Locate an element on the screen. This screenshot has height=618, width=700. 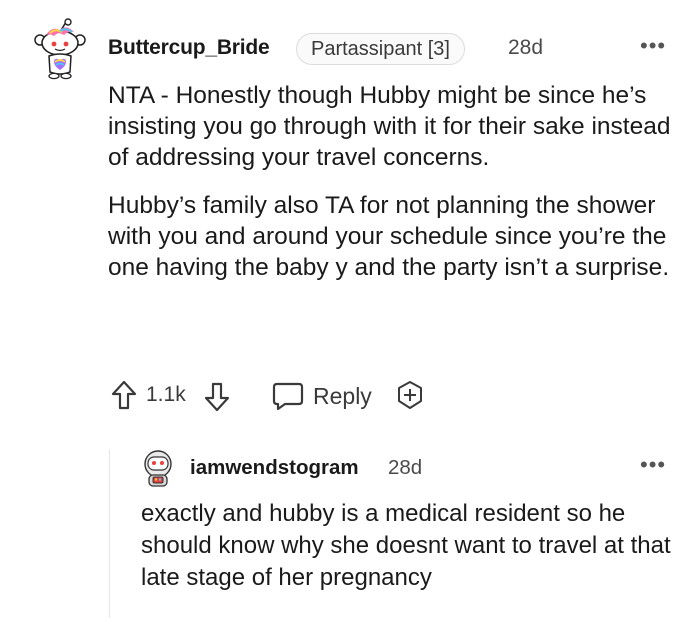
award-plus-icon is located at coordinates (410, 395).